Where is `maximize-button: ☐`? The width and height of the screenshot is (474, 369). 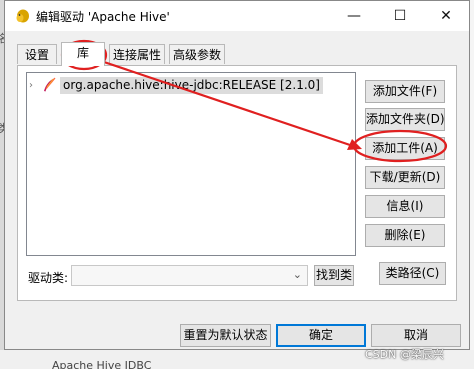
maximize-button: ☐ is located at coordinates (400, 16).